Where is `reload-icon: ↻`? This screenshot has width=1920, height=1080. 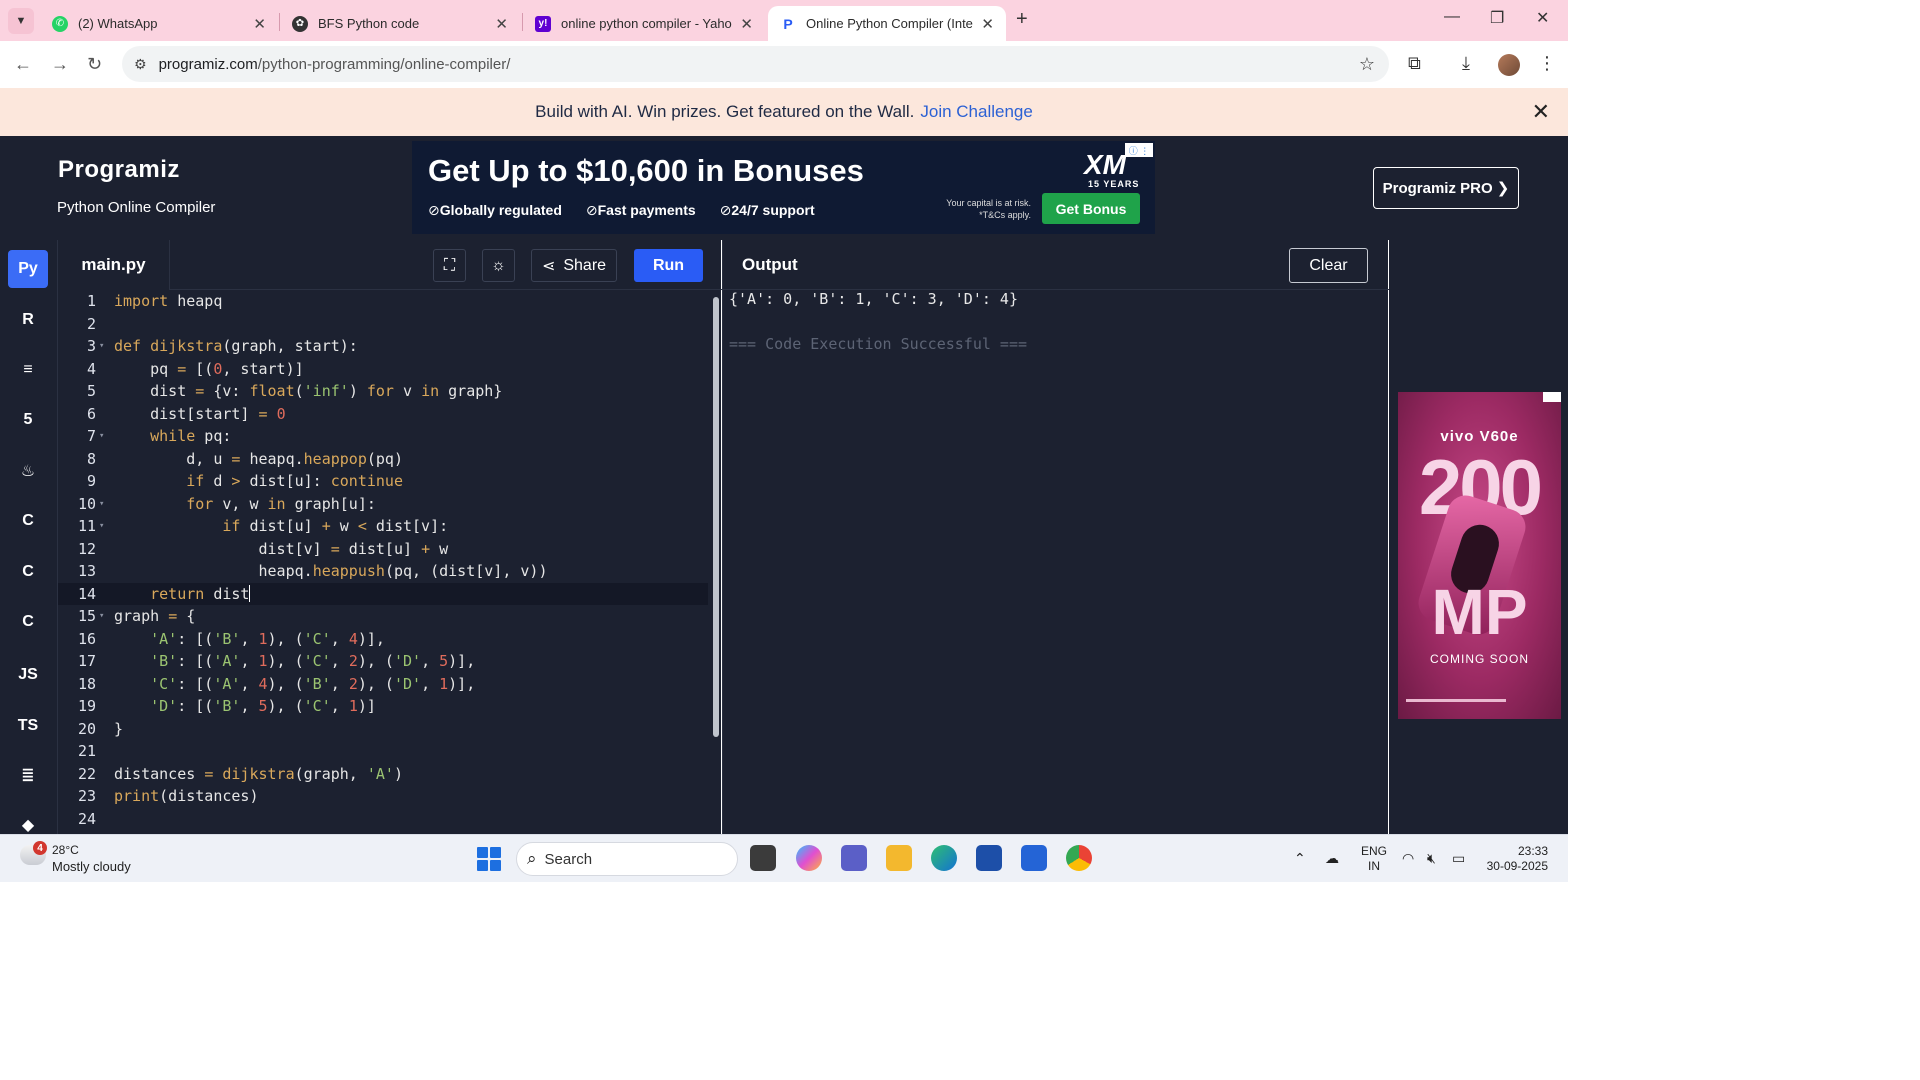
reload-icon: ↻ is located at coordinates (94, 64).